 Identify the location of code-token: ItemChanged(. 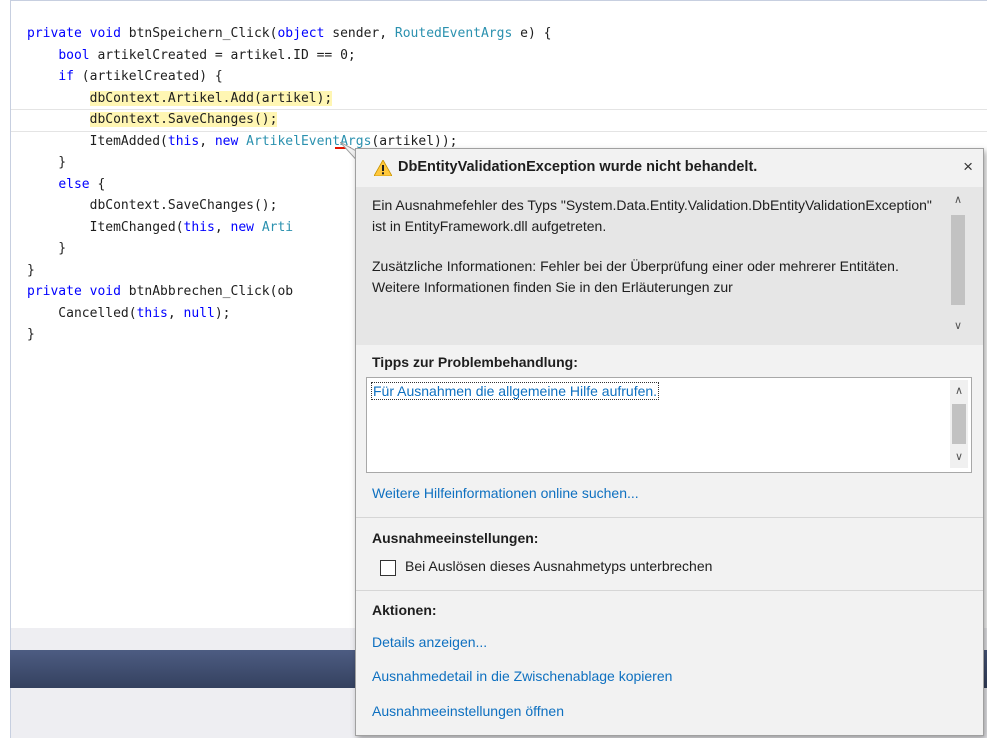
(105, 227).